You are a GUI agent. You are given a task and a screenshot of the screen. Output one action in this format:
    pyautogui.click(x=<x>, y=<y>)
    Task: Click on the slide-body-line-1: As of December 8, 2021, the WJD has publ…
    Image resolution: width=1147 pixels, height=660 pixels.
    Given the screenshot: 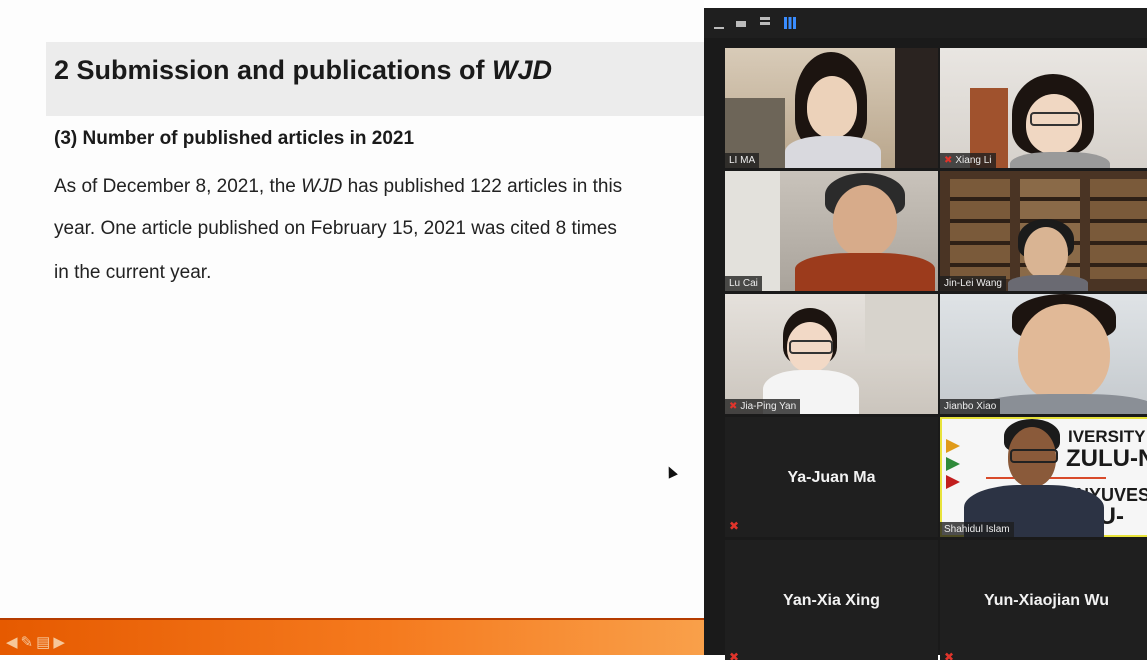 What is the action you would take?
    pyautogui.click(x=338, y=186)
    